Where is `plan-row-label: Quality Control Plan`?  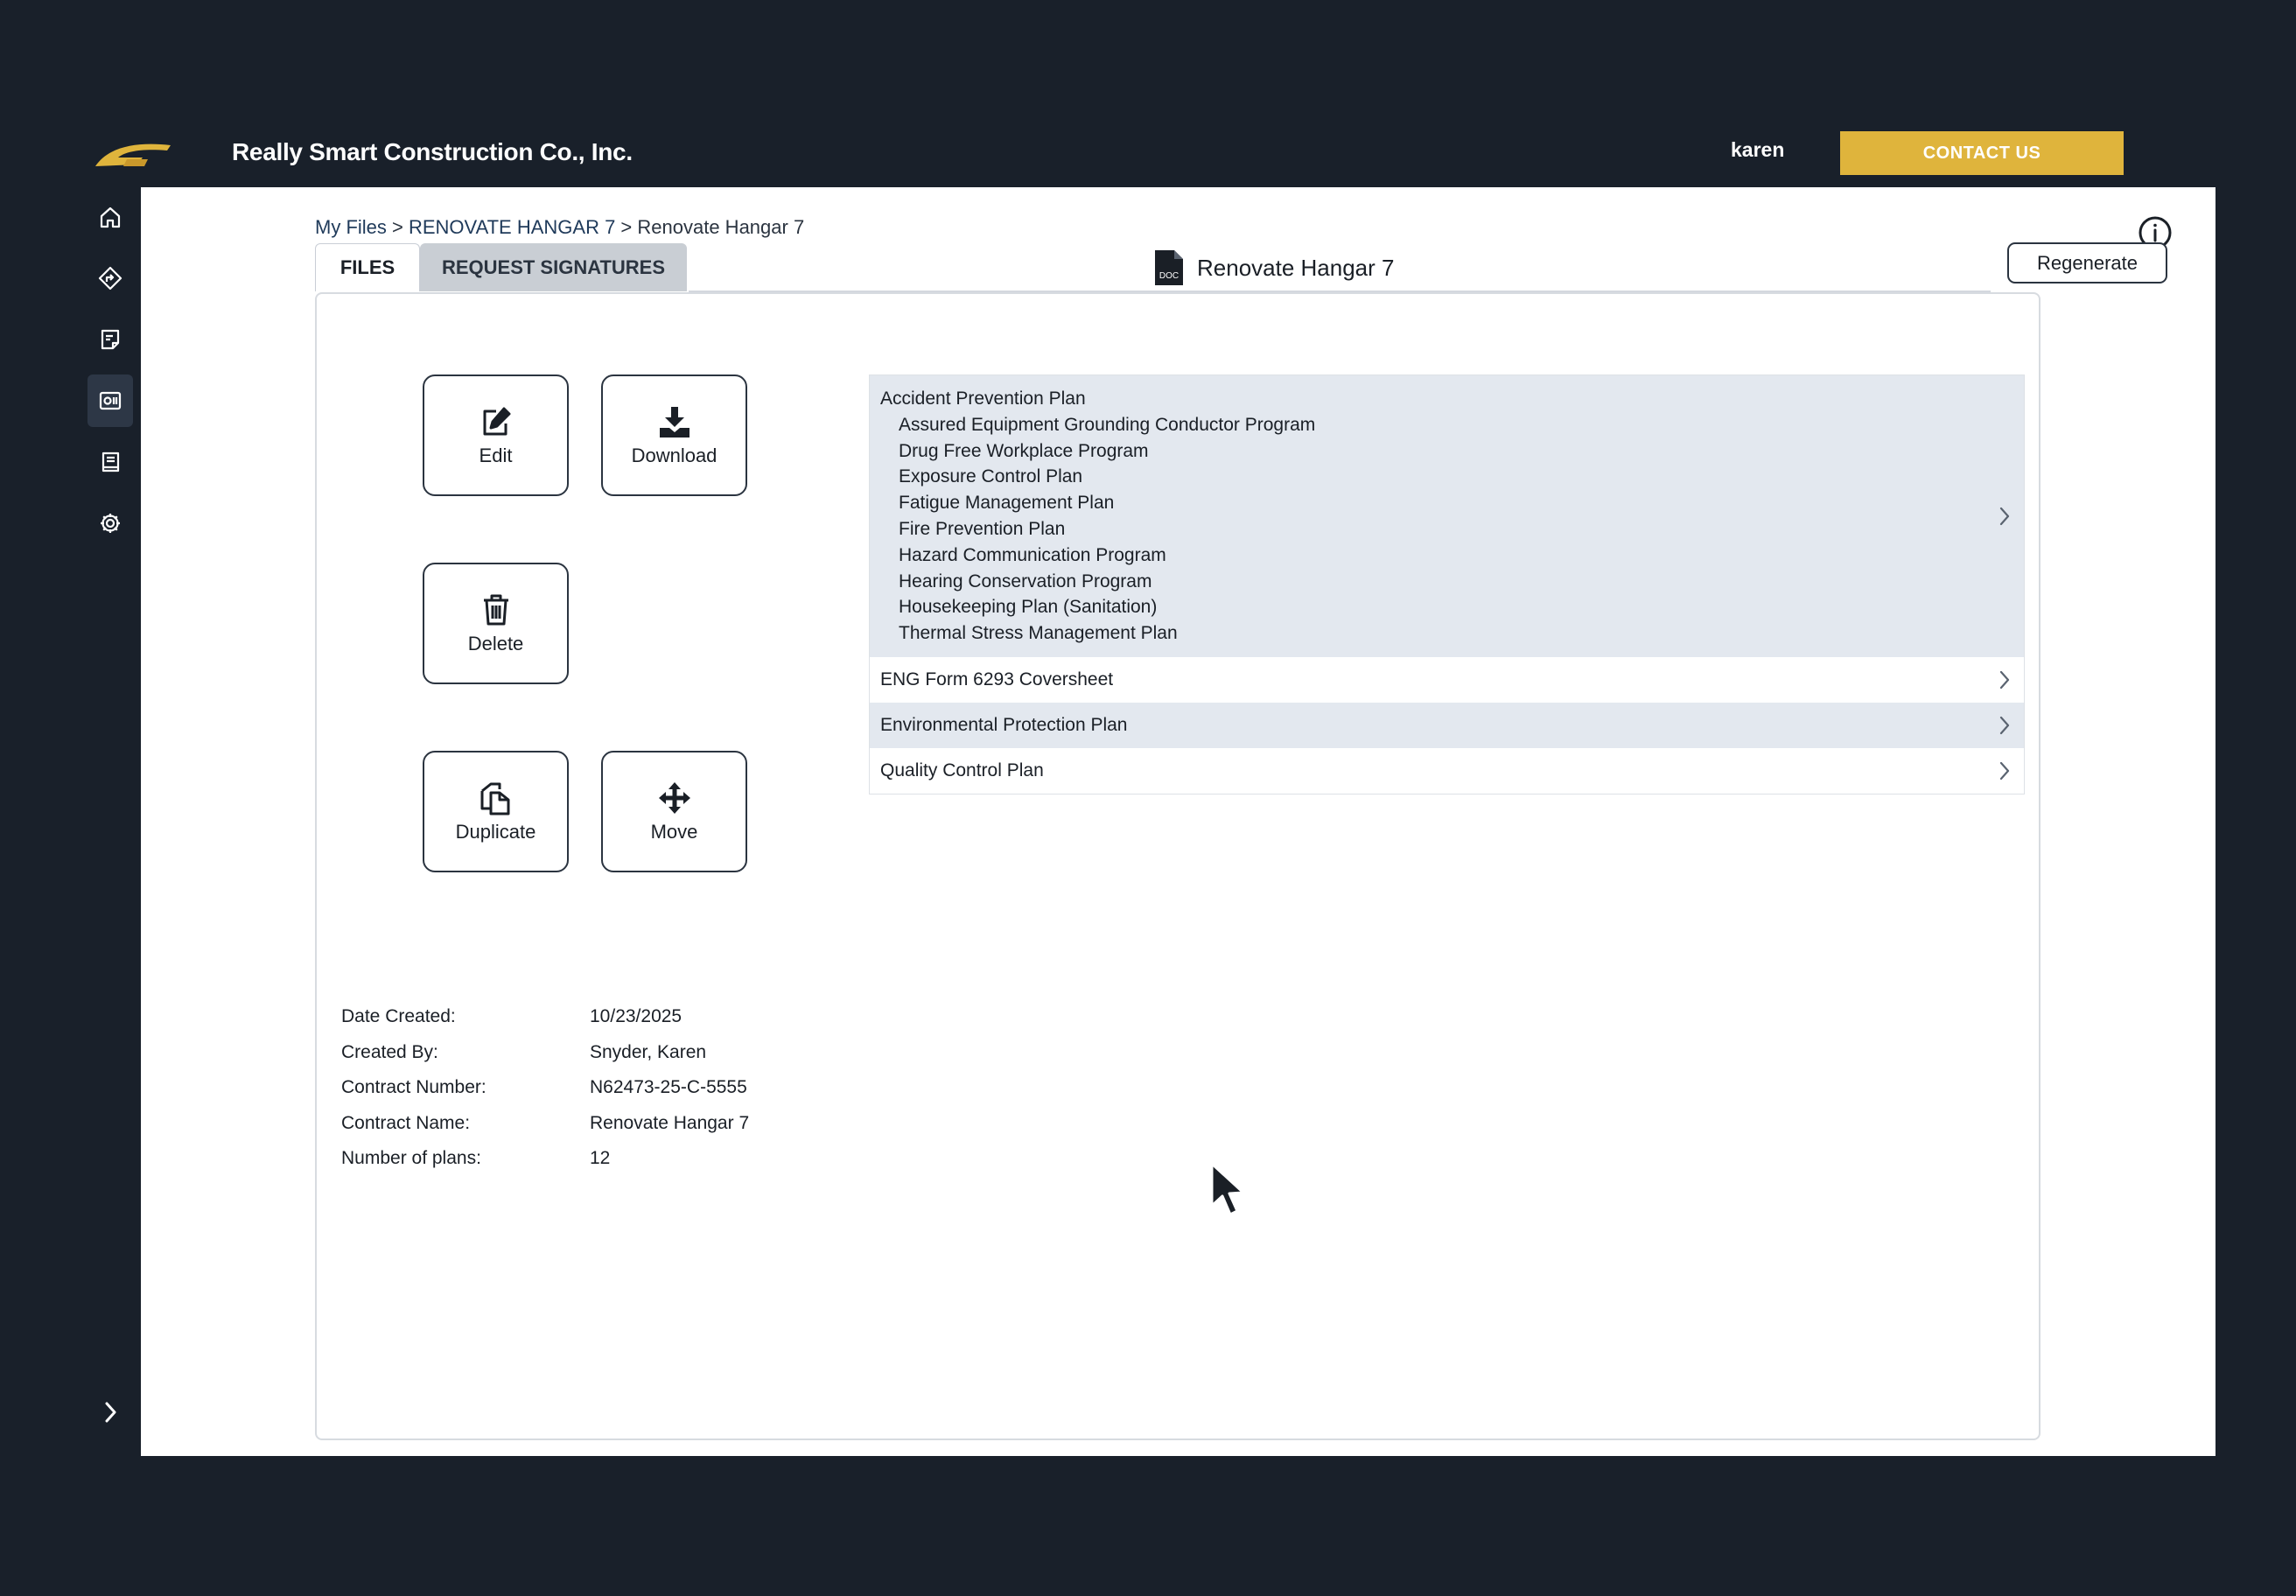
plan-row-label: Quality Control Plan is located at coordinates (962, 770).